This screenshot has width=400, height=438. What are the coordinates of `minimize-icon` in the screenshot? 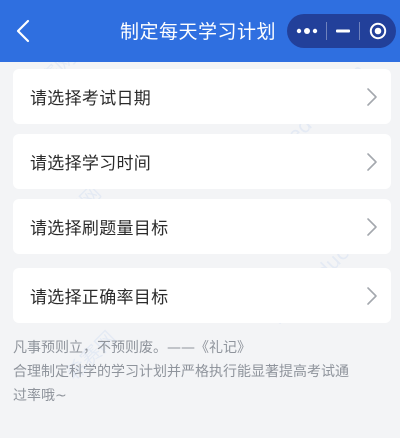 It's located at (342, 31).